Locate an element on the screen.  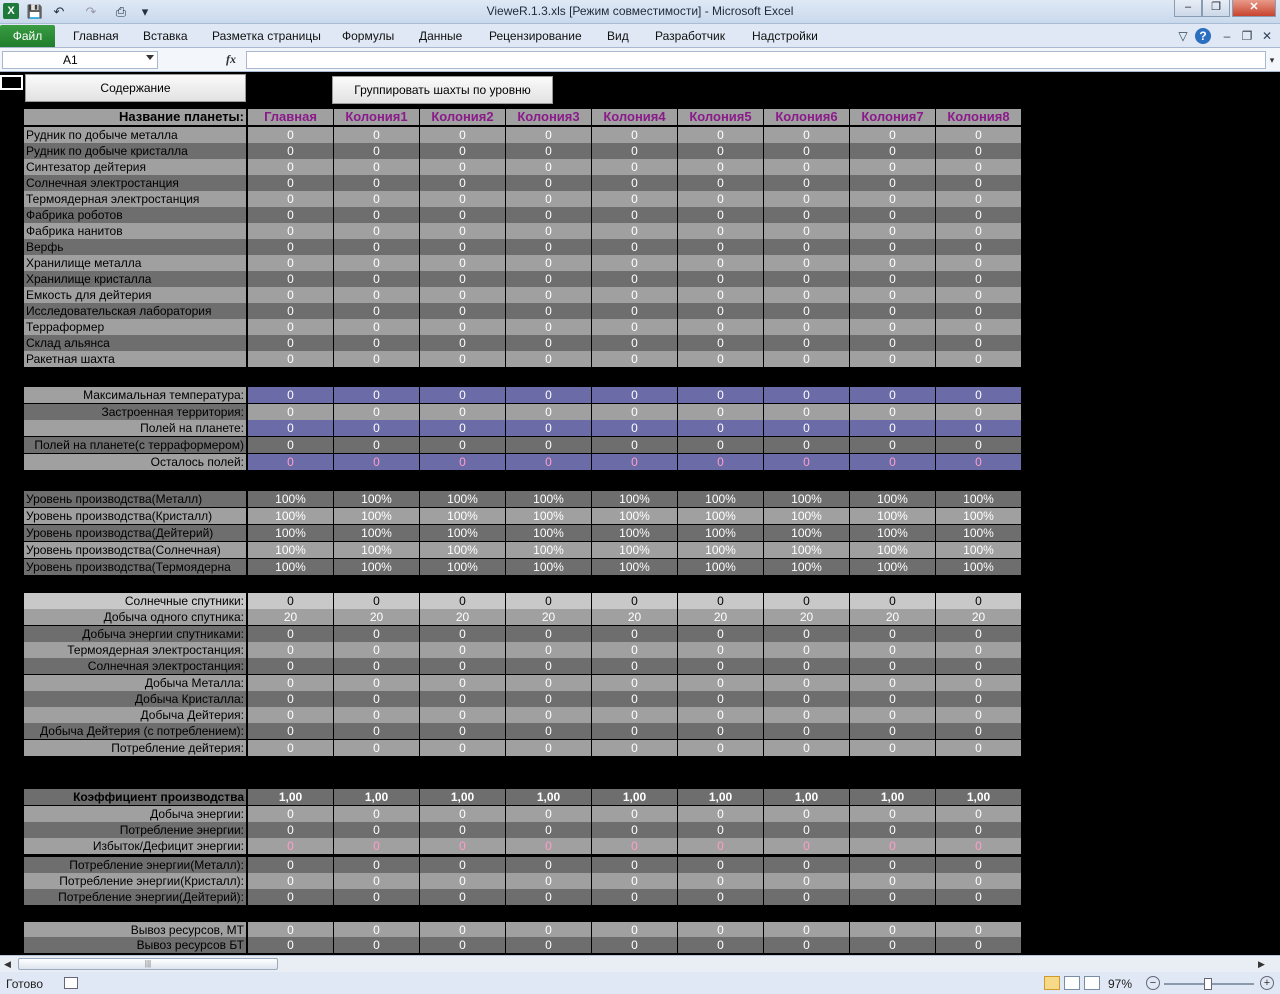
row-label: Исследовательская лаборатория is located at coordinates (135, 311).